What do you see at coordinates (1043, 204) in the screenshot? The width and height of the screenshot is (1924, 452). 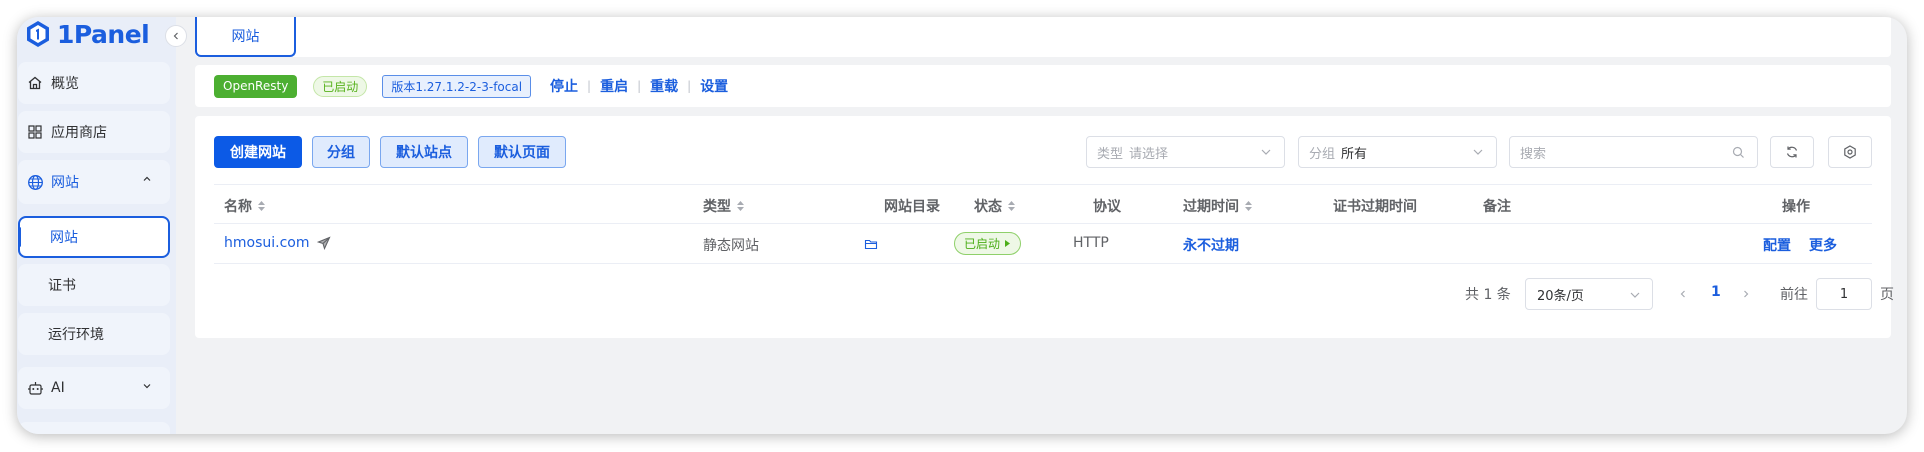 I see `table-header: 名称 类型 网站目录 状态 协议 过期时间 证书过期时间 备注 操作` at bounding box center [1043, 204].